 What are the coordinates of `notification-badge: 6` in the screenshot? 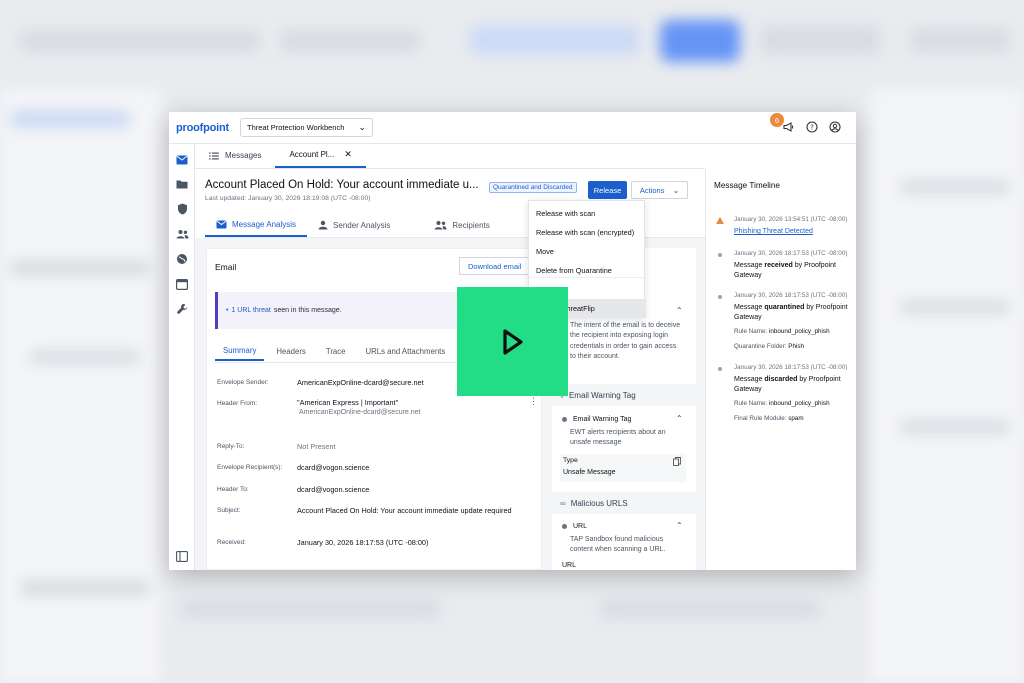 It's located at (777, 120).